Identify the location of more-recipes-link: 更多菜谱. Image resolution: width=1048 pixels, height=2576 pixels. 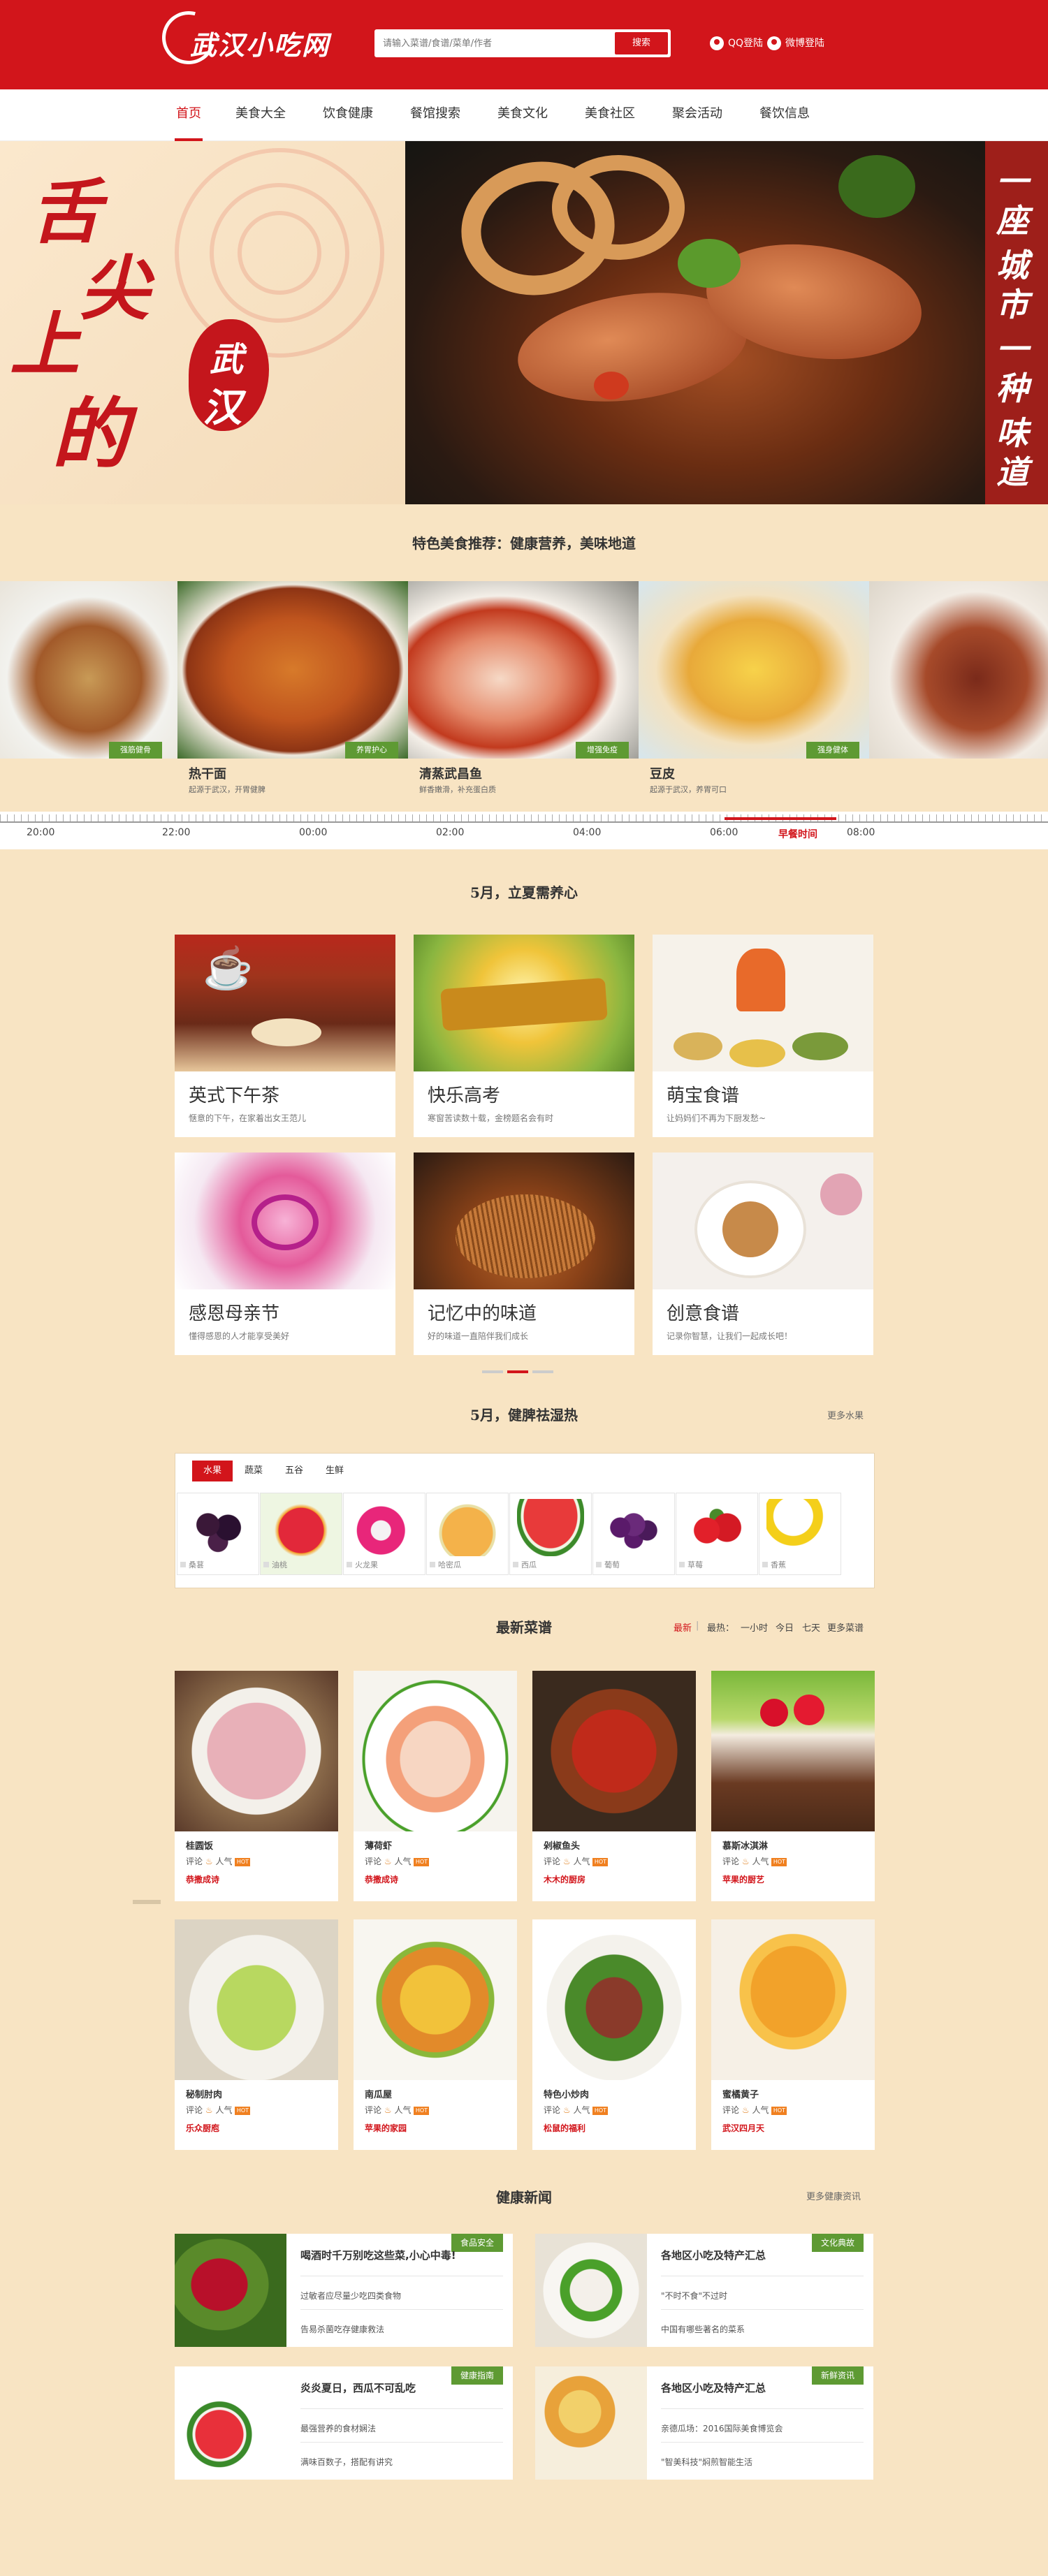
(845, 1627).